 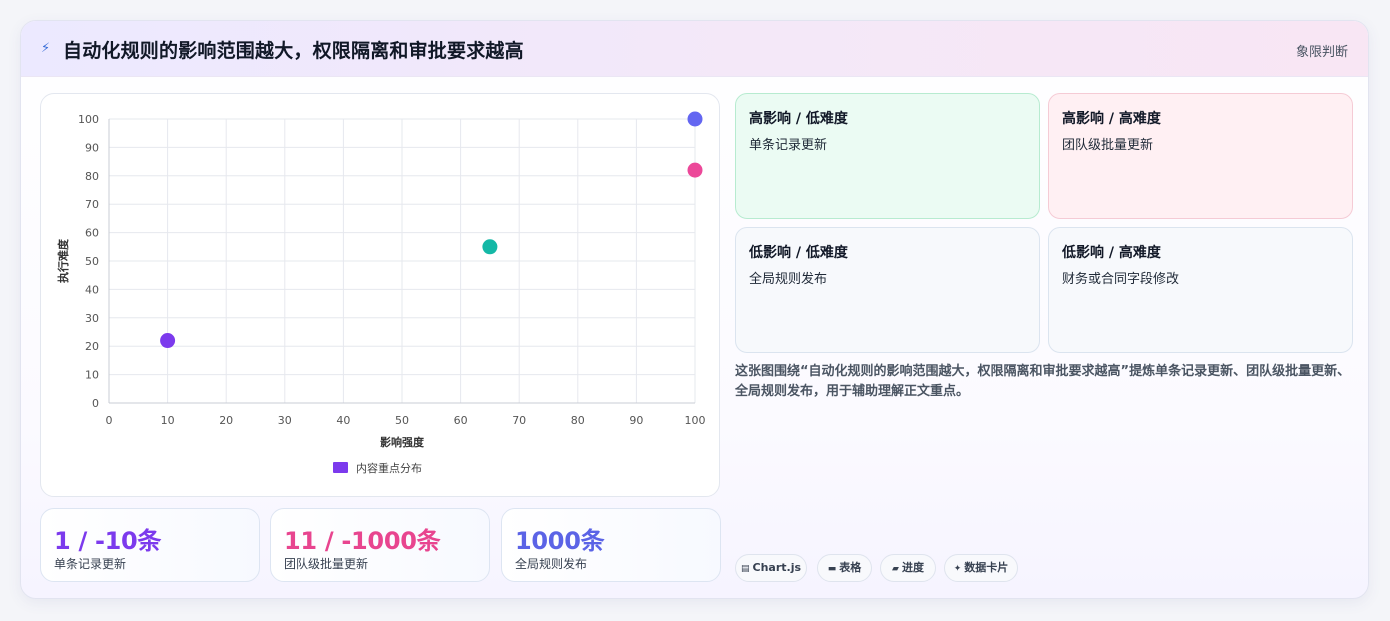 What do you see at coordinates (912, 567) in the screenshot?
I see `chip-label: 进度` at bounding box center [912, 567].